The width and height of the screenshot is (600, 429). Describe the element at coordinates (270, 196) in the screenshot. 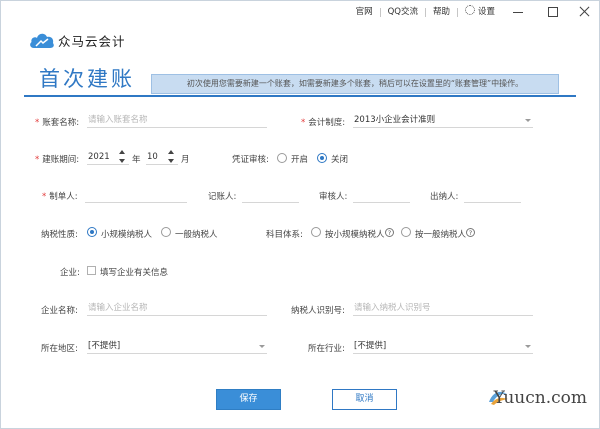

I see `bookkeeper-input` at that location.